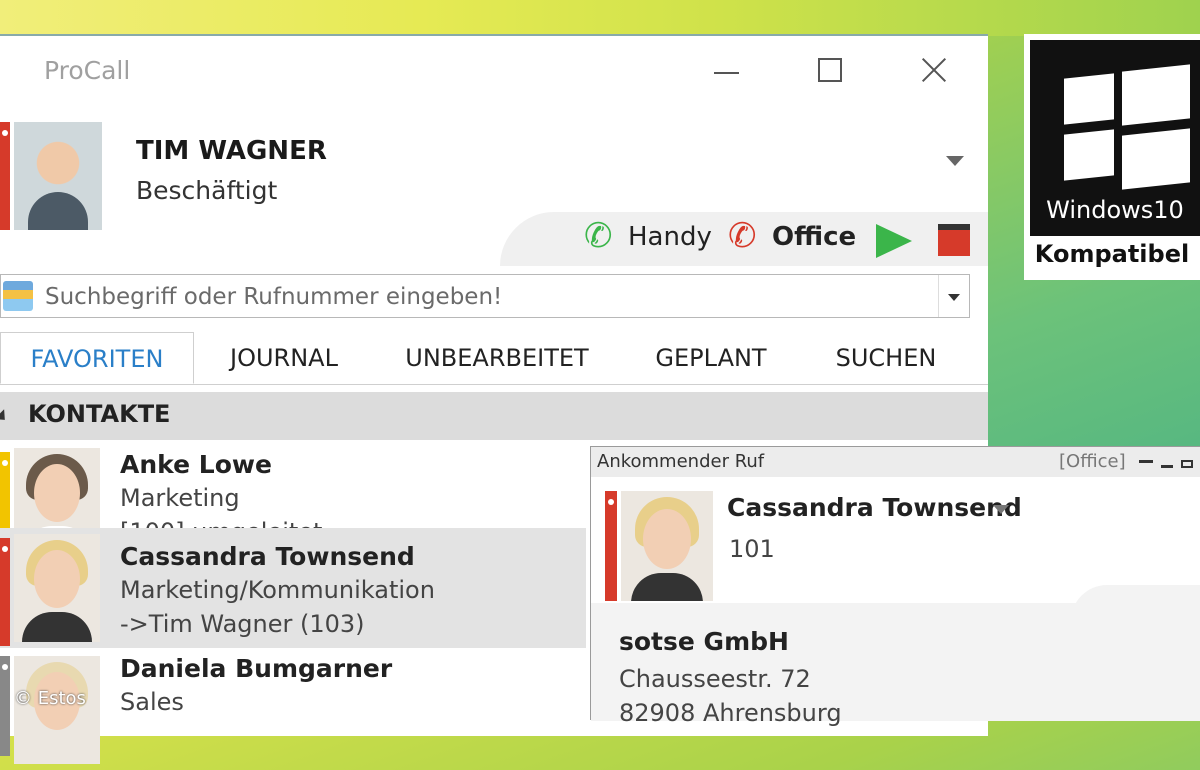 The width and height of the screenshot is (1200, 770). Describe the element at coordinates (231, 151) in the screenshot. I see `user-name: TIM WAGNER` at that location.